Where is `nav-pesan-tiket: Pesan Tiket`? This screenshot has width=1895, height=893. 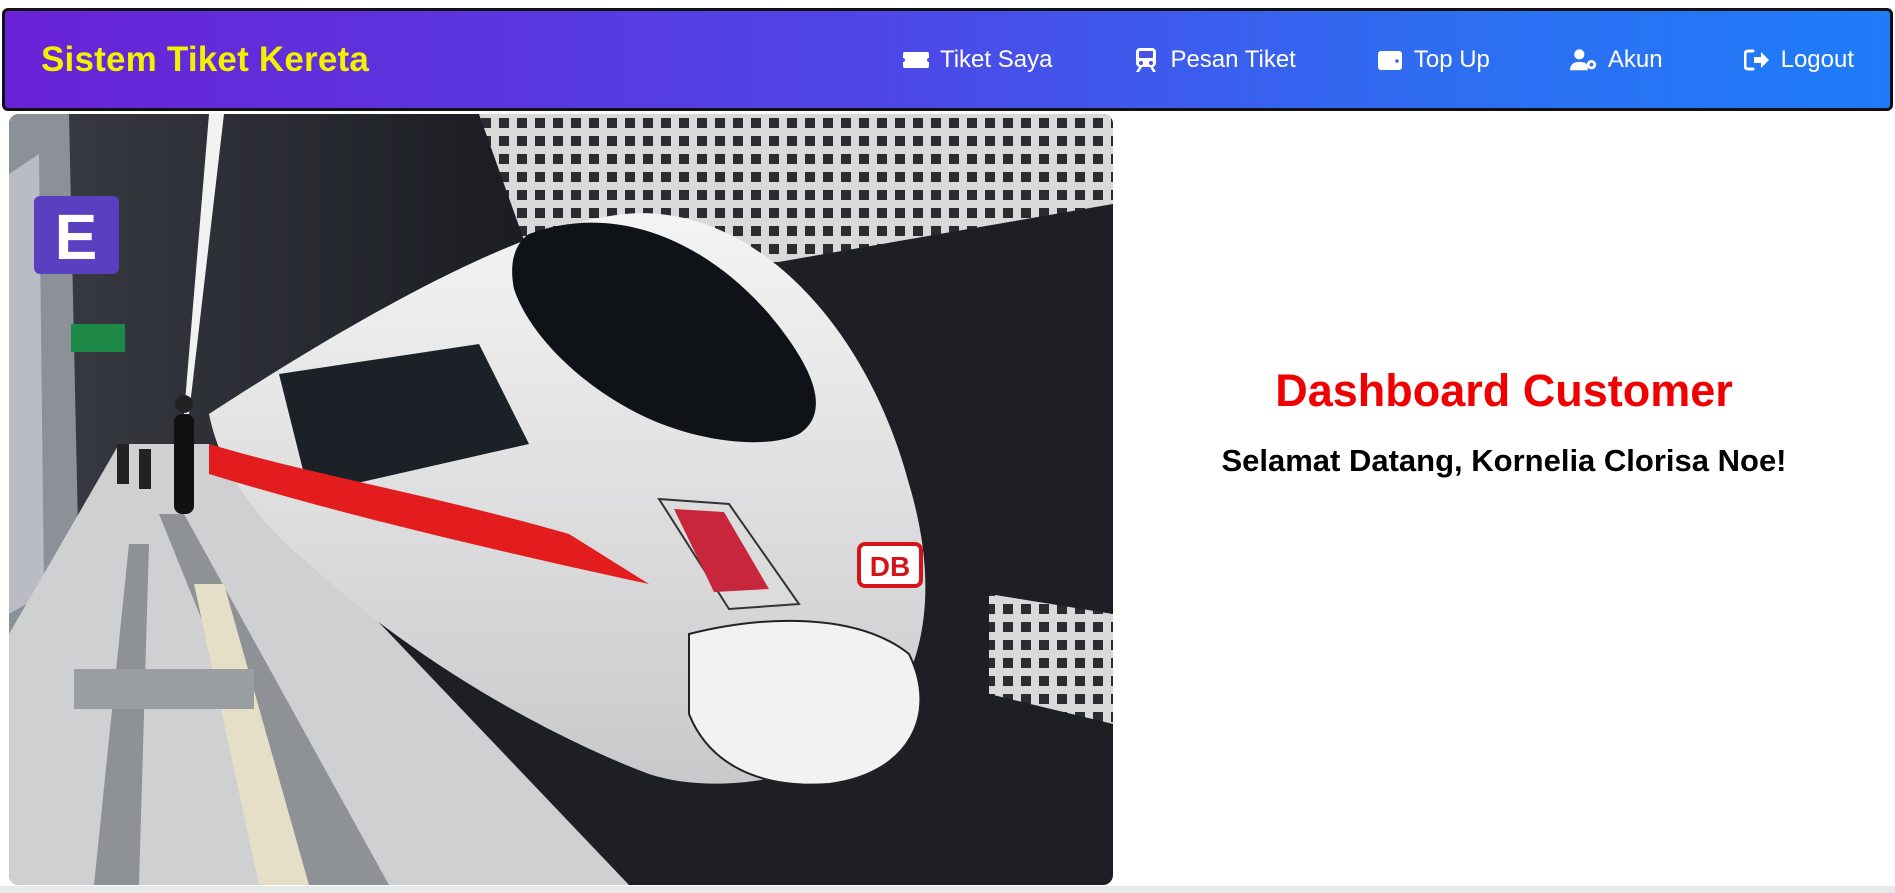 nav-pesan-tiket: Pesan Tiket is located at coordinates (1214, 59).